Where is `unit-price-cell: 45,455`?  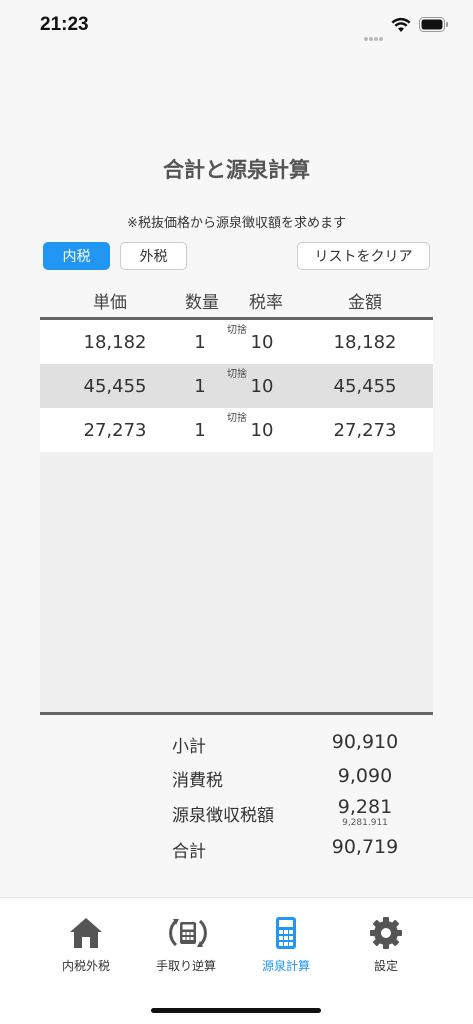 unit-price-cell: 45,455 is located at coordinates (115, 386).